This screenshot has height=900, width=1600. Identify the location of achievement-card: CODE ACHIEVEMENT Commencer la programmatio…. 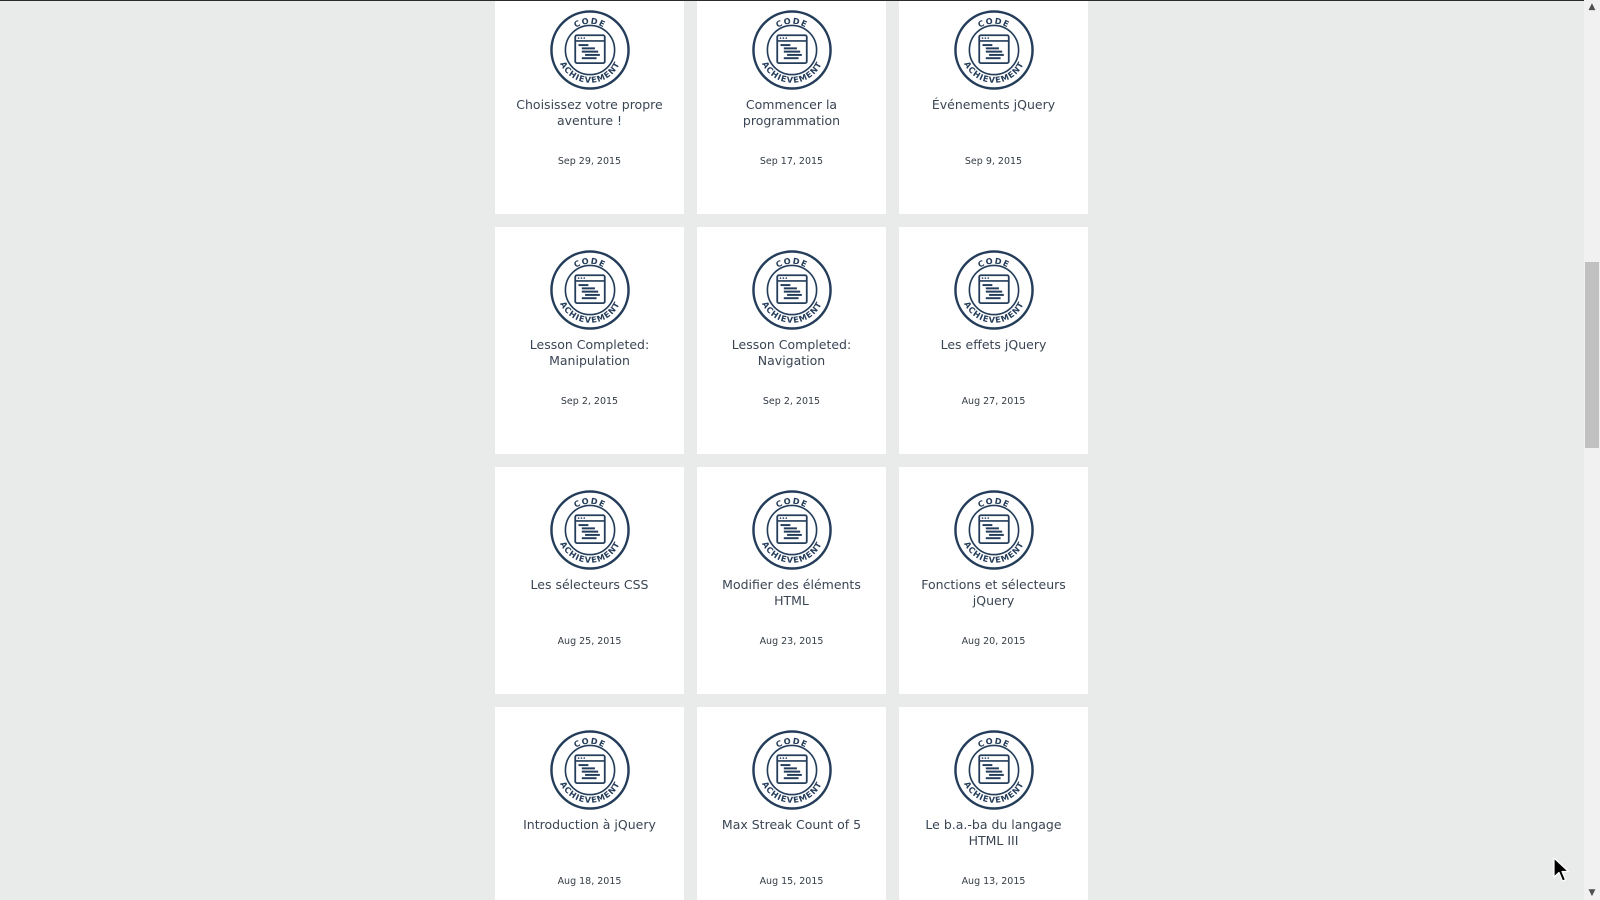
(791, 107).